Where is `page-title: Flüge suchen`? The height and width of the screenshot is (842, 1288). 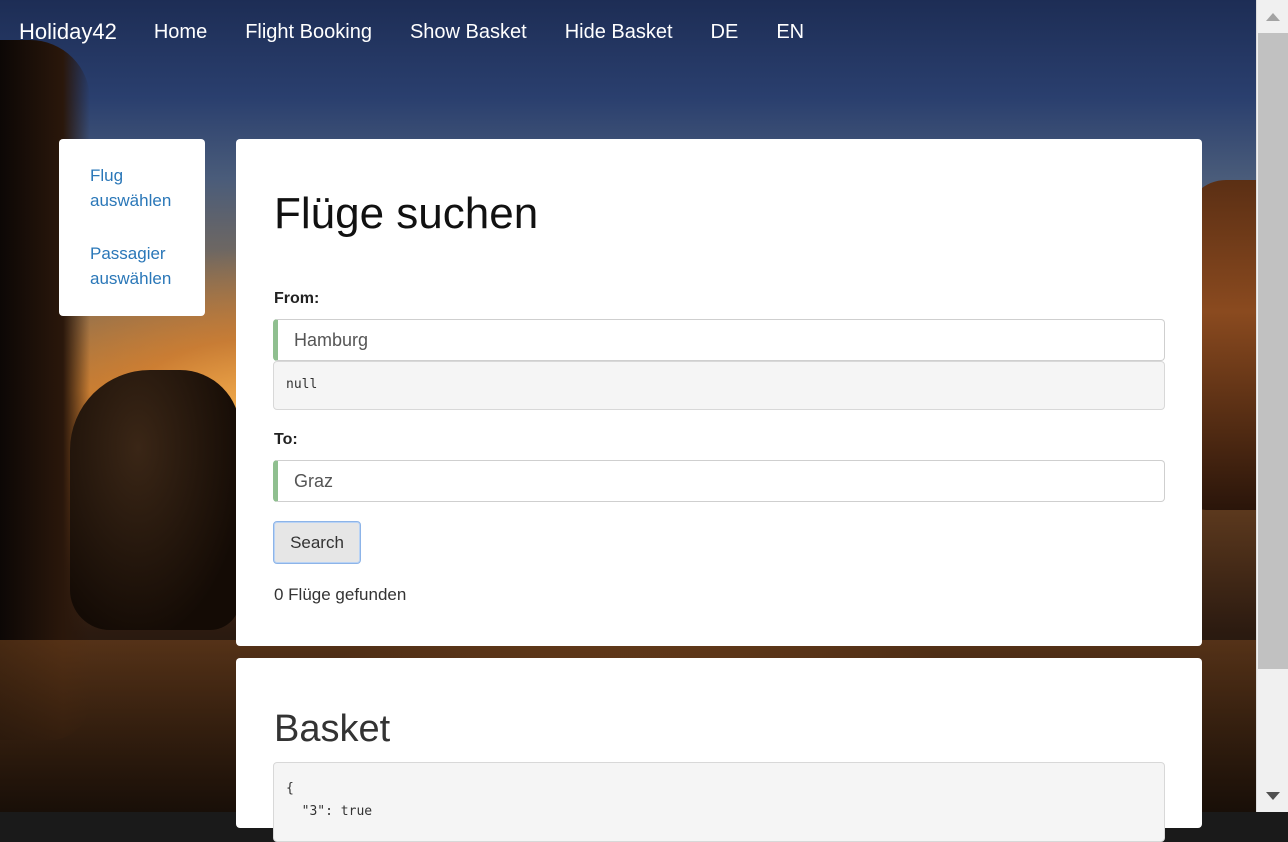 page-title: Flüge suchen is located at coordinates (406, 213).